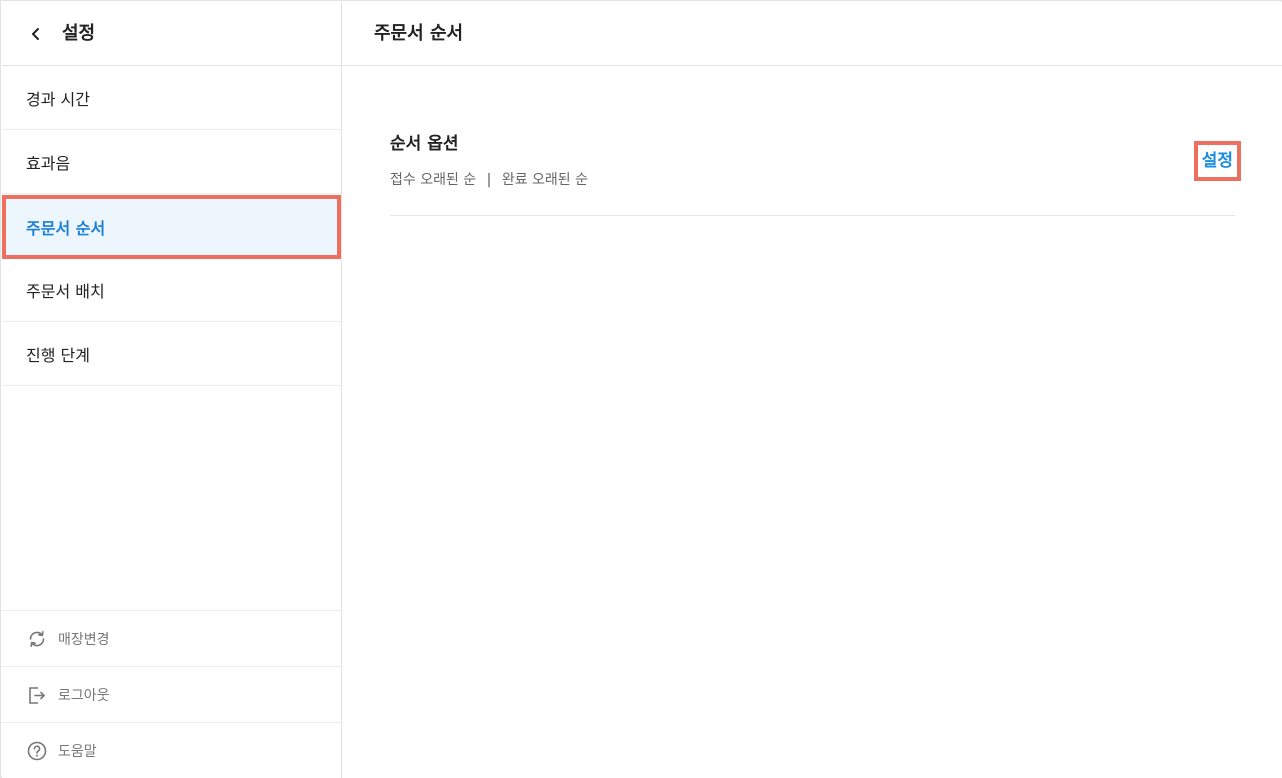 This screenshot has width=1282, height=778. What do you see at coordinates (171, 750) in the screenshot?
I see `help-button: 도움말` at bounding box center [171, 750].